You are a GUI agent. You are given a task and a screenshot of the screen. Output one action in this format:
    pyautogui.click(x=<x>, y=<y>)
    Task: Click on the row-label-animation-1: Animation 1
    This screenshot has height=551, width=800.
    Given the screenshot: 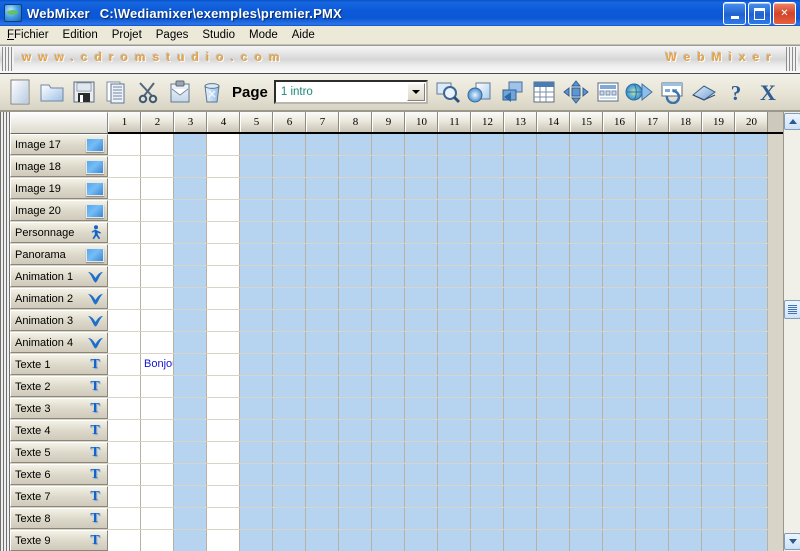 What is the action you would take?
    pyautogui.click(x=59, y=276)
    